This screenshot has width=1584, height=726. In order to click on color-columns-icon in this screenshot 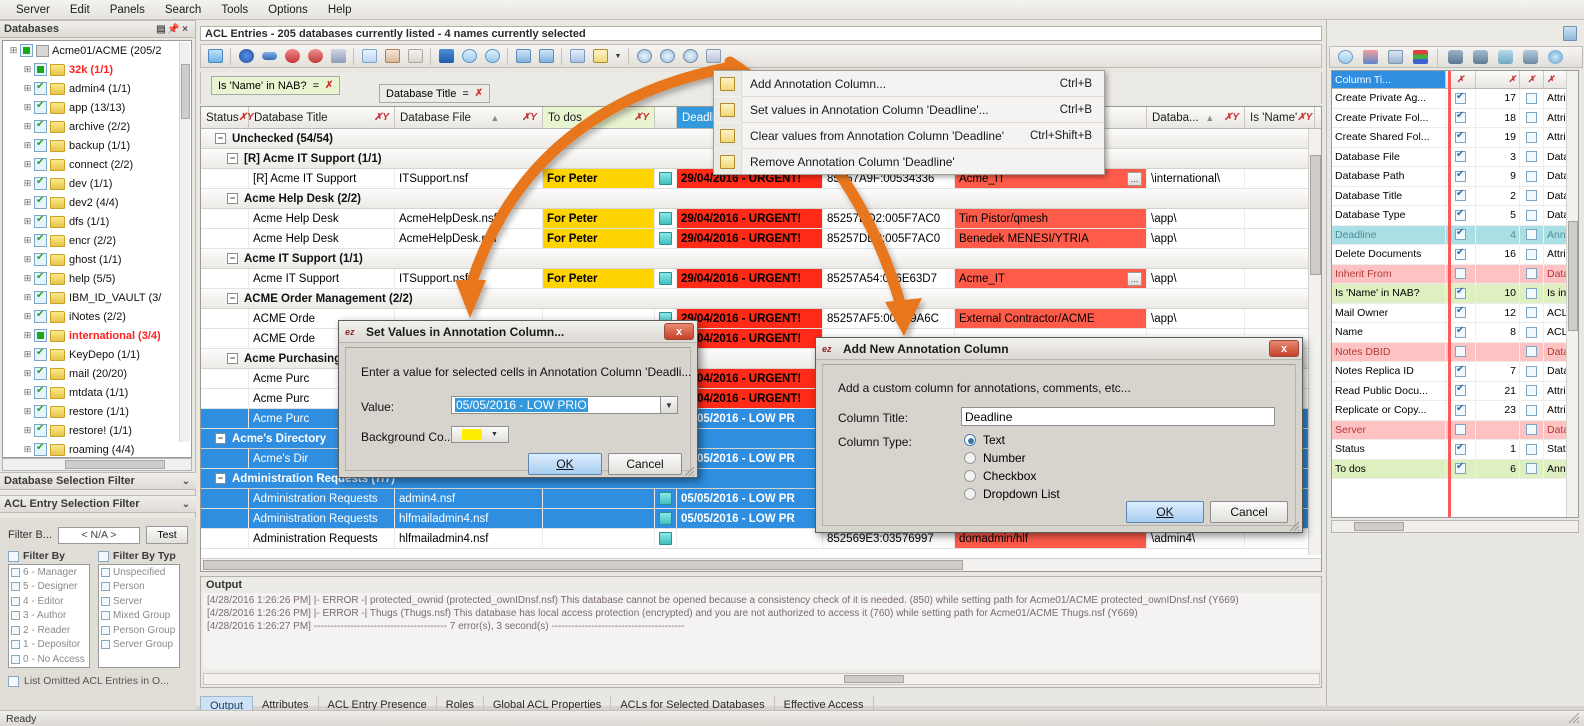, I will do `click(1370, 57)`.